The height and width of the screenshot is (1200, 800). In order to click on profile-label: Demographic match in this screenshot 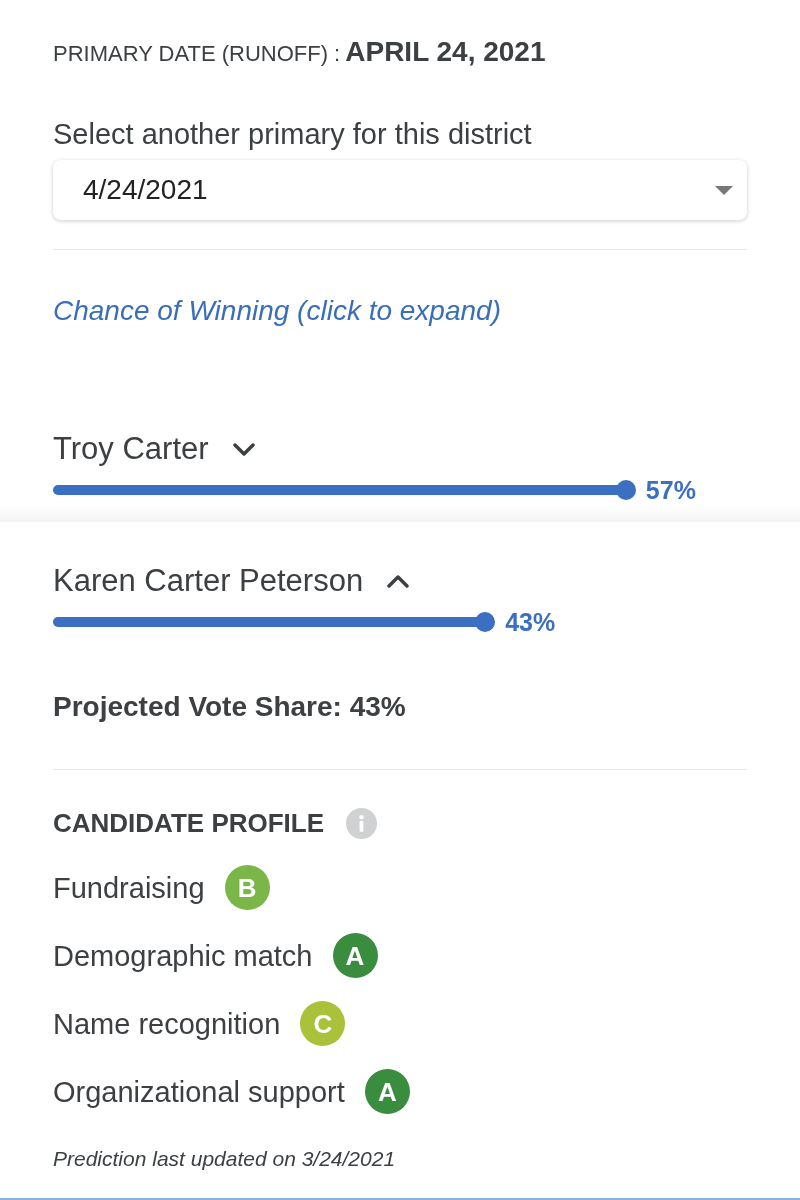, I will do `click(183, 955)`.